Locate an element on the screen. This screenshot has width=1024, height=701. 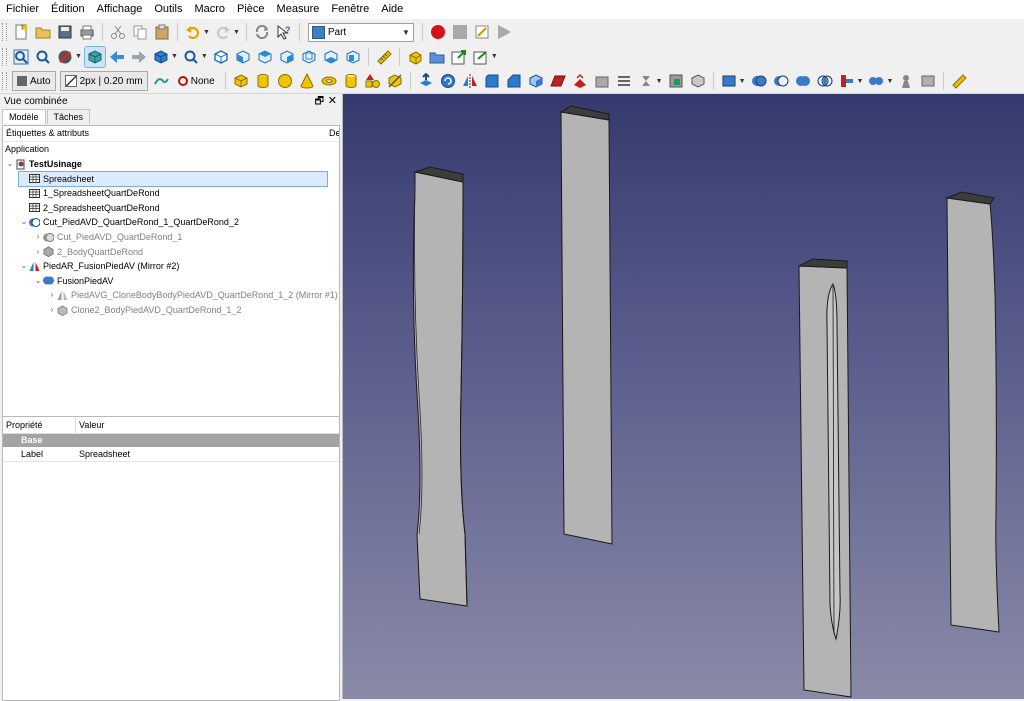
sphere-icon is located at coordinates (285, 81).